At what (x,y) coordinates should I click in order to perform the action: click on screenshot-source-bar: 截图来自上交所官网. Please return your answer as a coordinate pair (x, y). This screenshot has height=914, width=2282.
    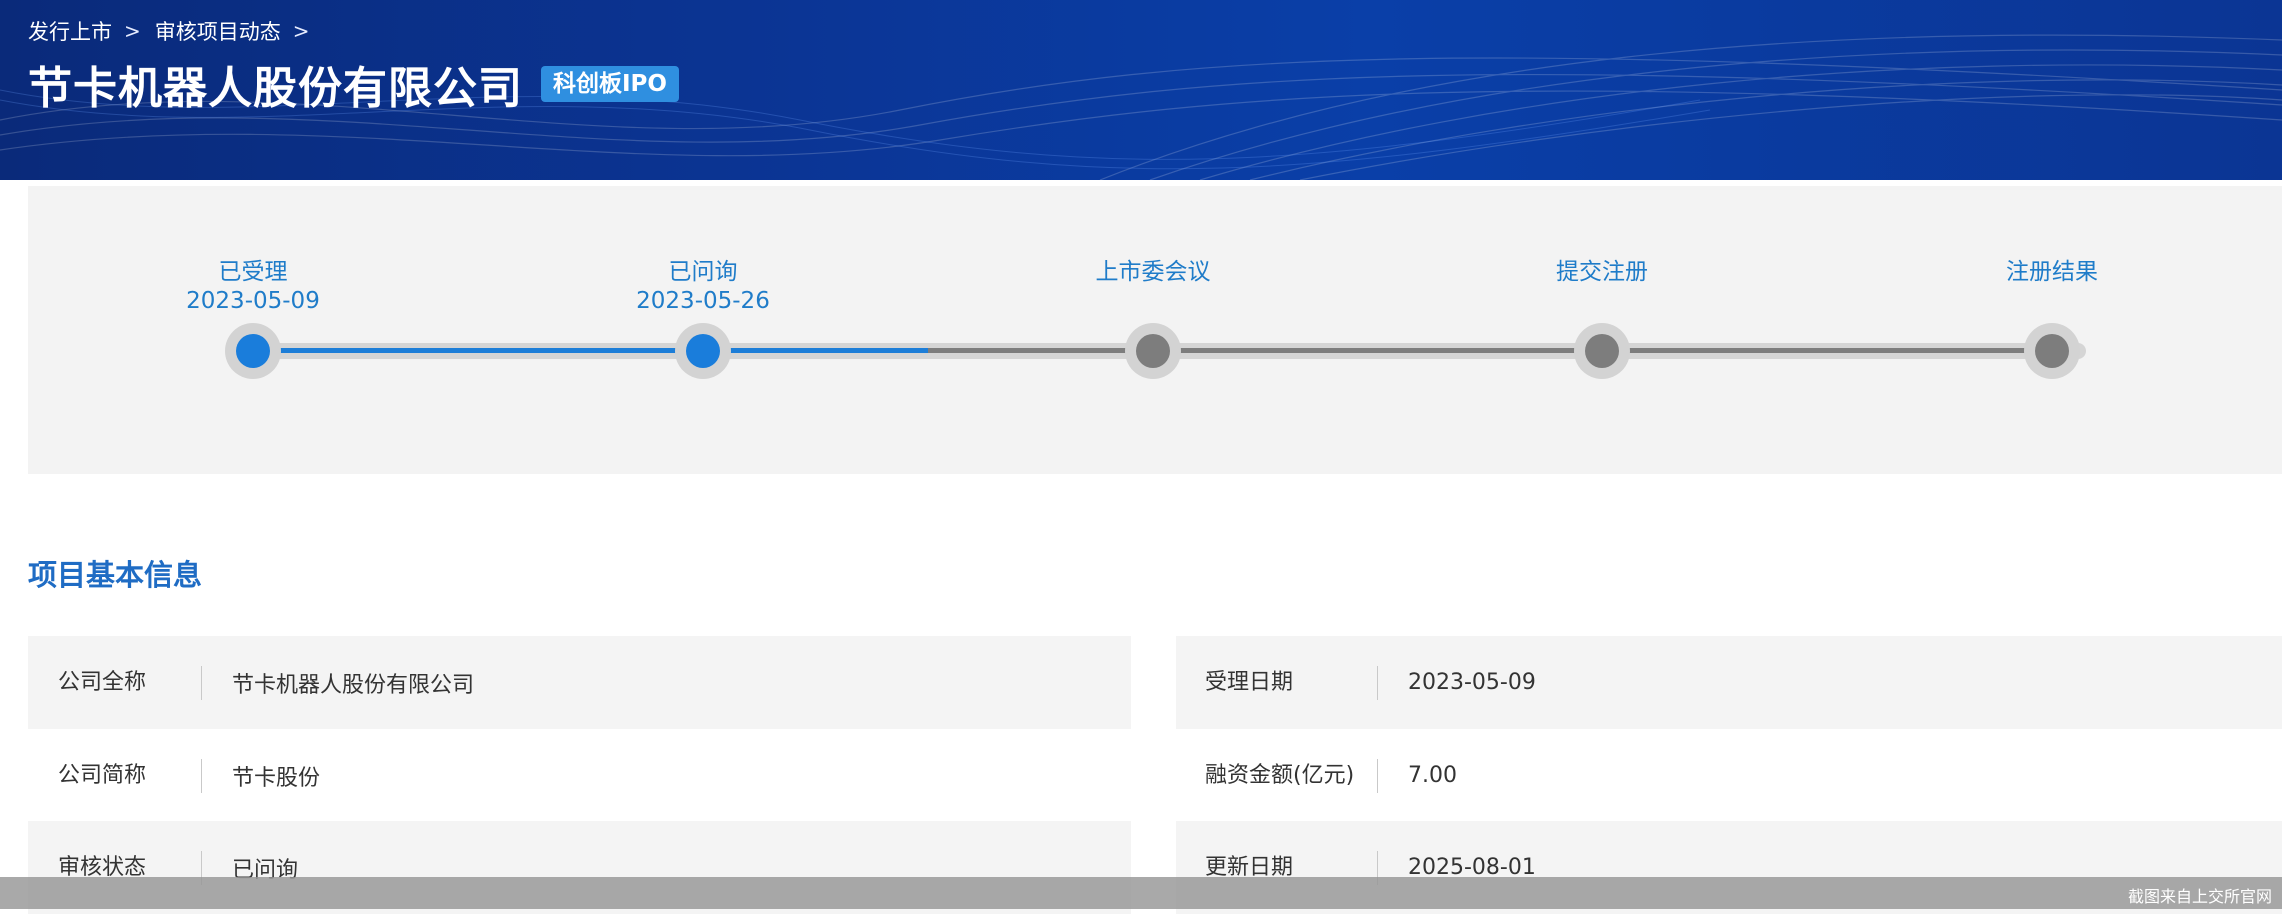
    Looking at the image, I should click on (1141, 893).